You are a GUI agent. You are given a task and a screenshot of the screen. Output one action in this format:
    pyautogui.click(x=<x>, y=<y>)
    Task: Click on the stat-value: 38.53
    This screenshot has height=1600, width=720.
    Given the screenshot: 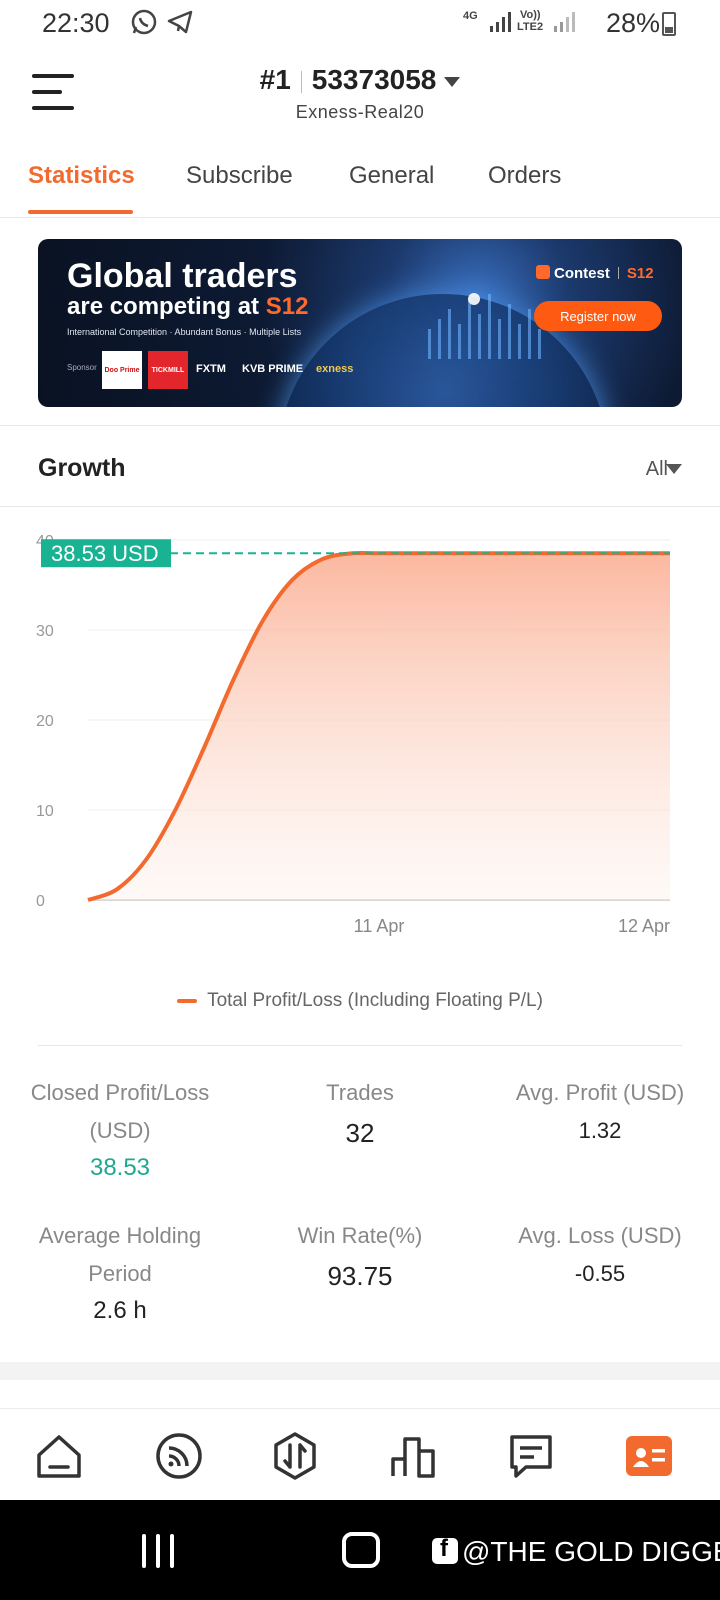 What is the action you would take?
    pyautogui.click(x=120, y=1167)
    